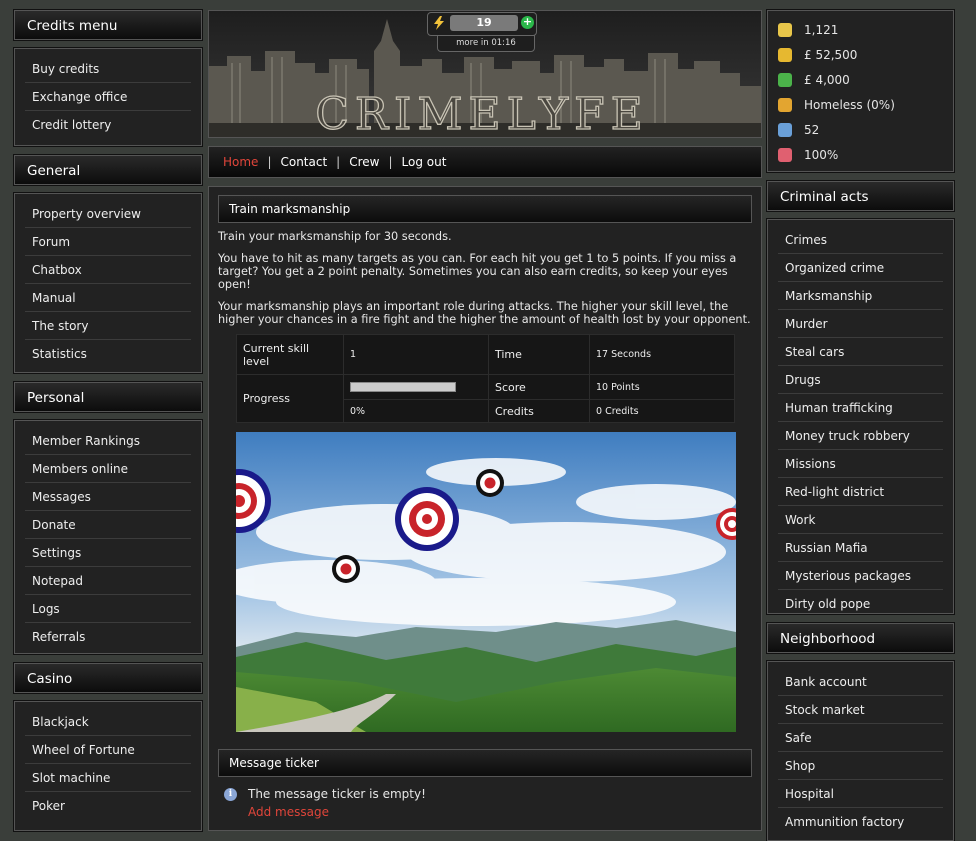 The image size is (976, 841). I want to click on info-icon: i, so click(230, 794).